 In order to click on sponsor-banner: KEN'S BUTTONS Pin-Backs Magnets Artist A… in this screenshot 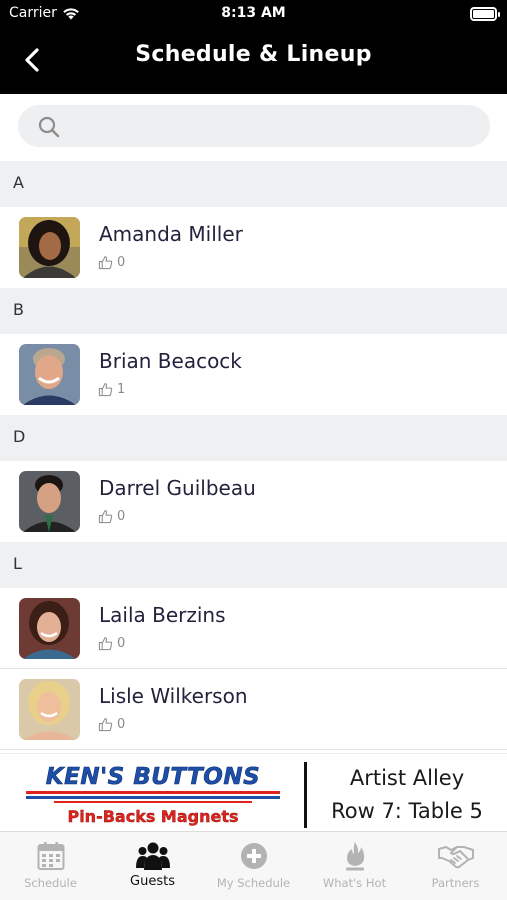, I will do `click(253, 792)`.